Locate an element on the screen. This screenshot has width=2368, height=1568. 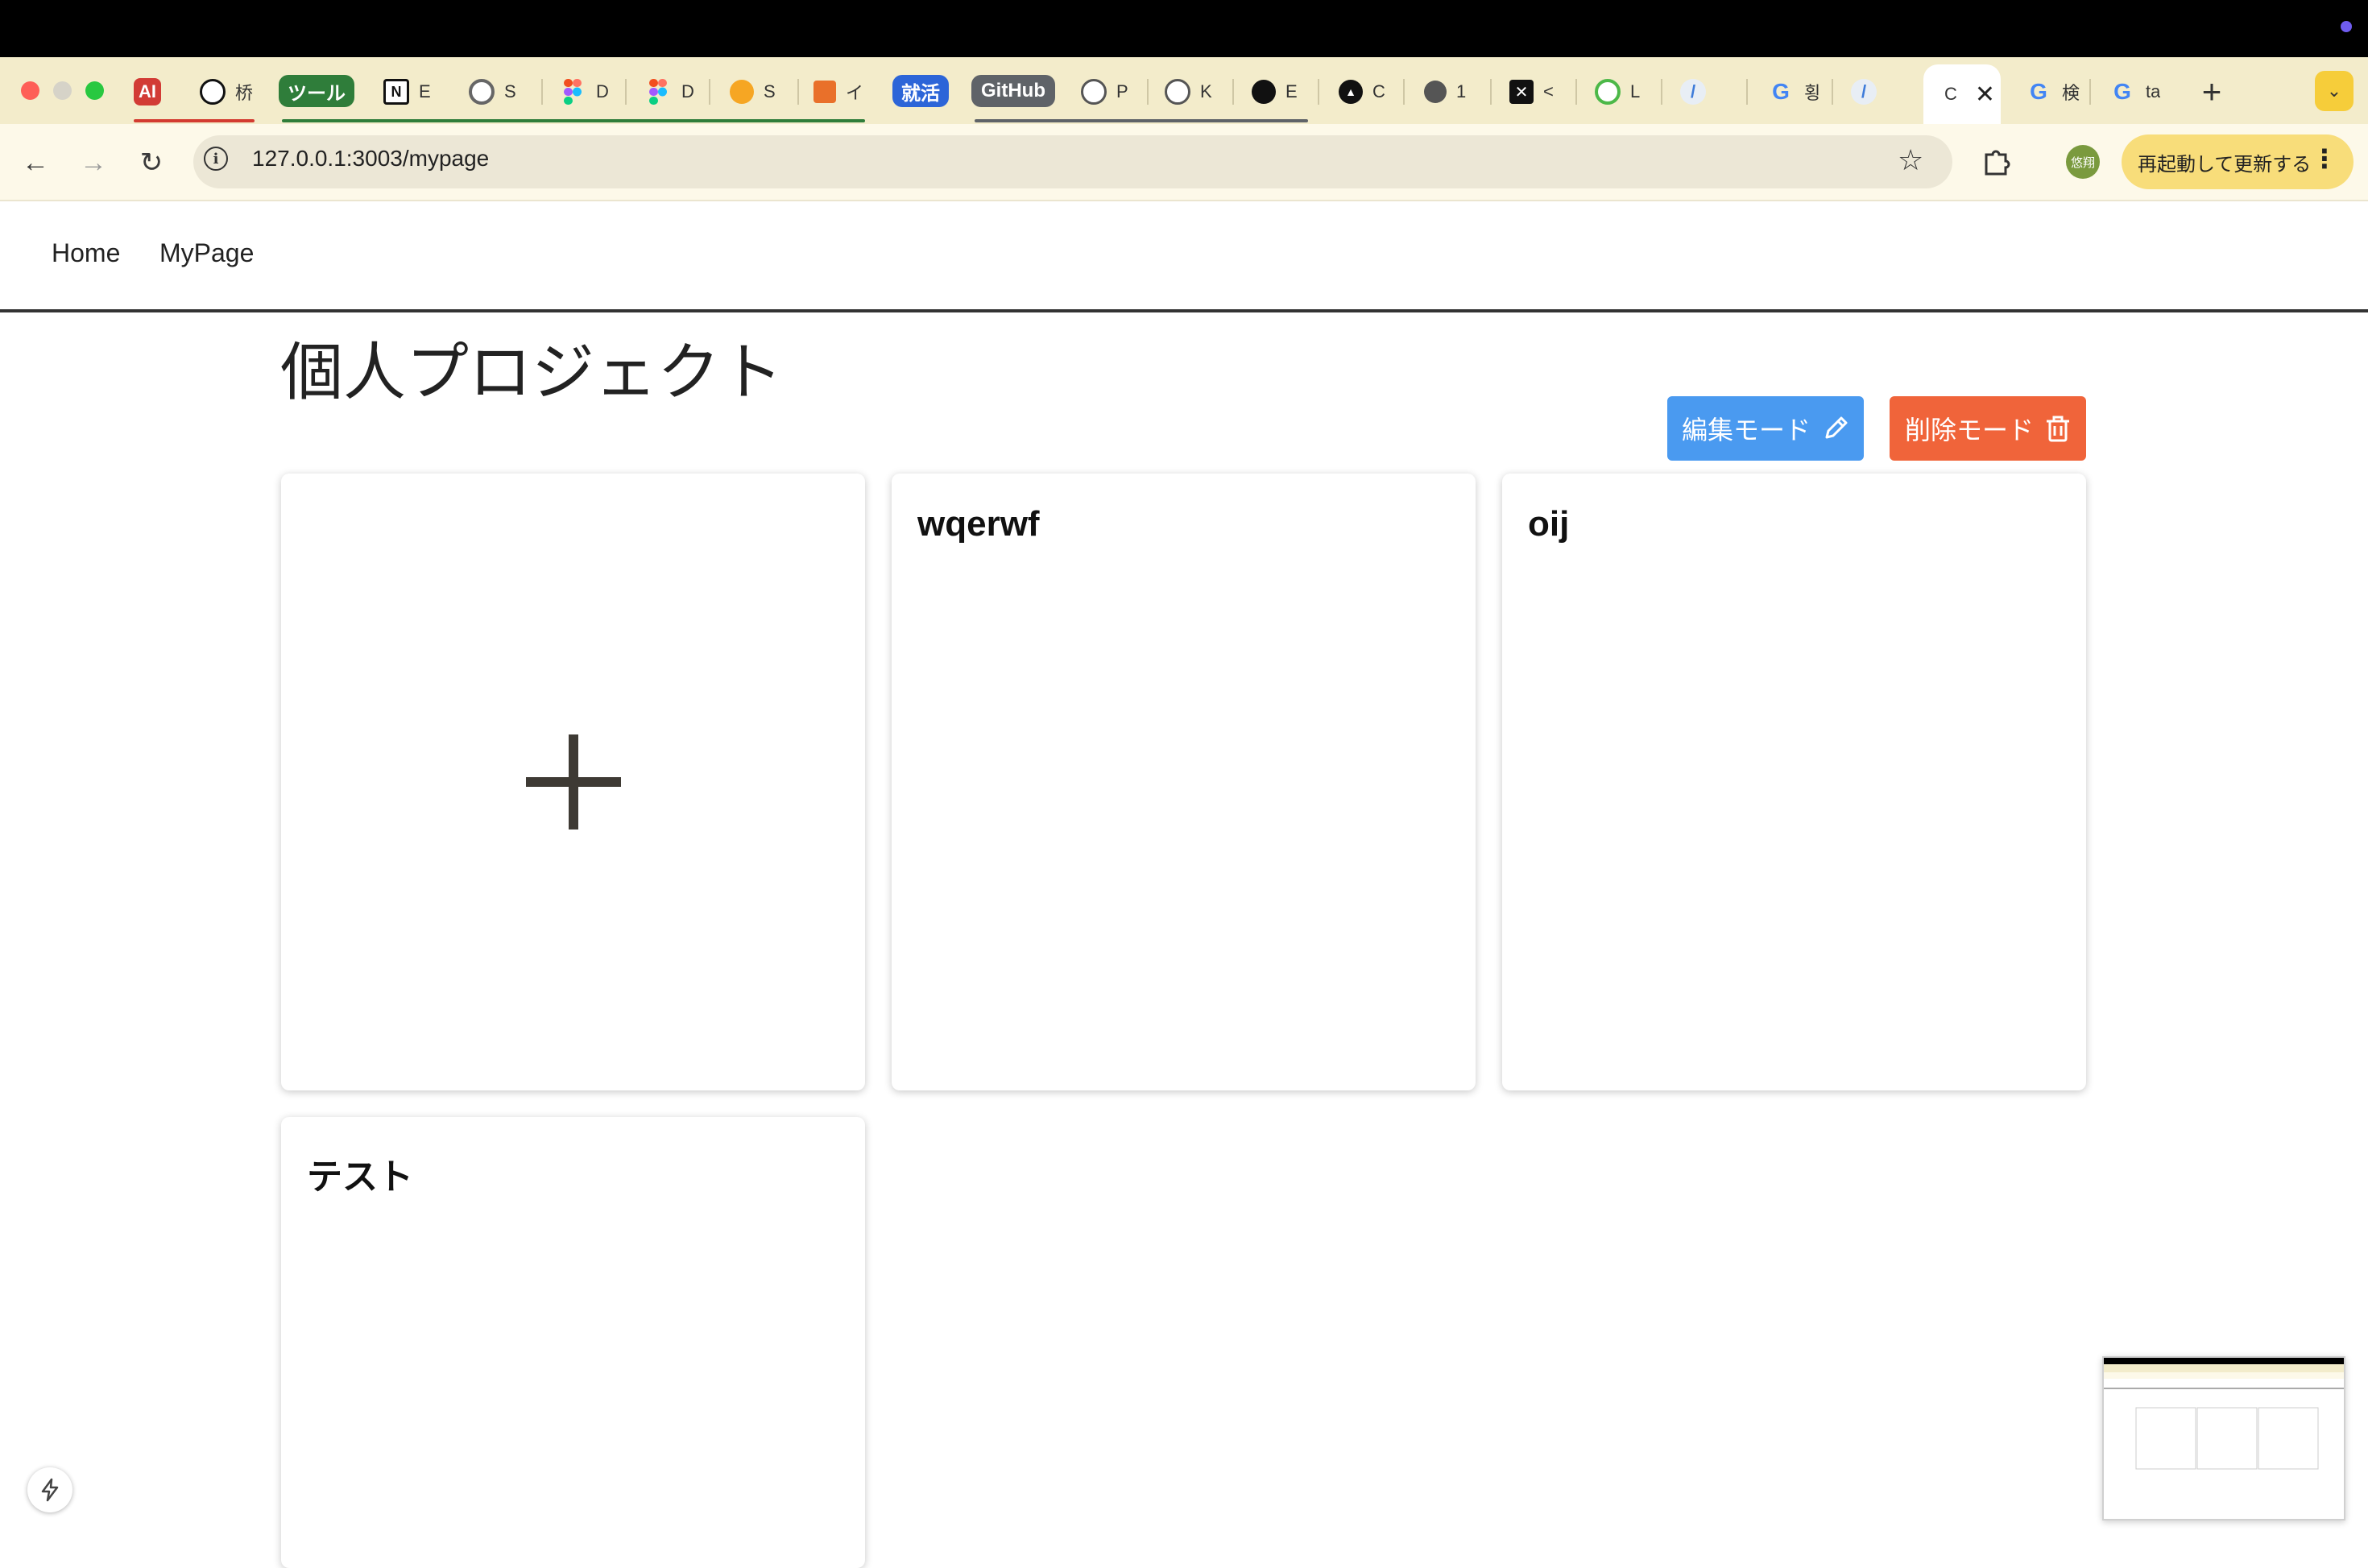
update-label: 再起動して更新する is located at coordinates (2225, 164).